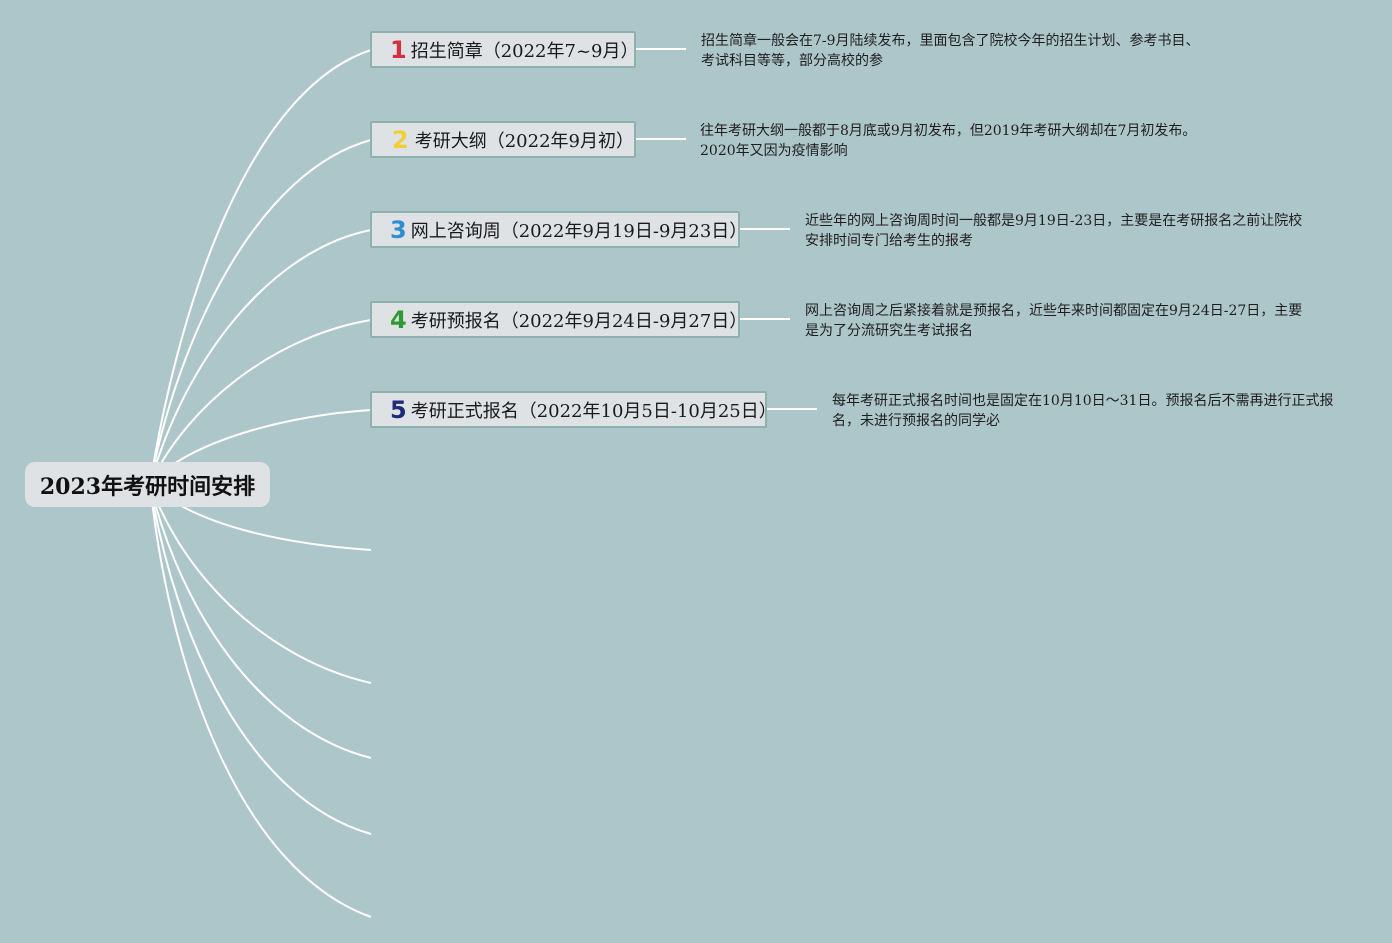 This screenshot has height=943, width=1392. What do you see at coordinates (948, 131) in the screenshot?
I see `note-2-line-1: 往年考研大纲一般都于8月底或9月初发布，但2019年考研大纲却在7月初发布。` at bounding box center [948, 131].